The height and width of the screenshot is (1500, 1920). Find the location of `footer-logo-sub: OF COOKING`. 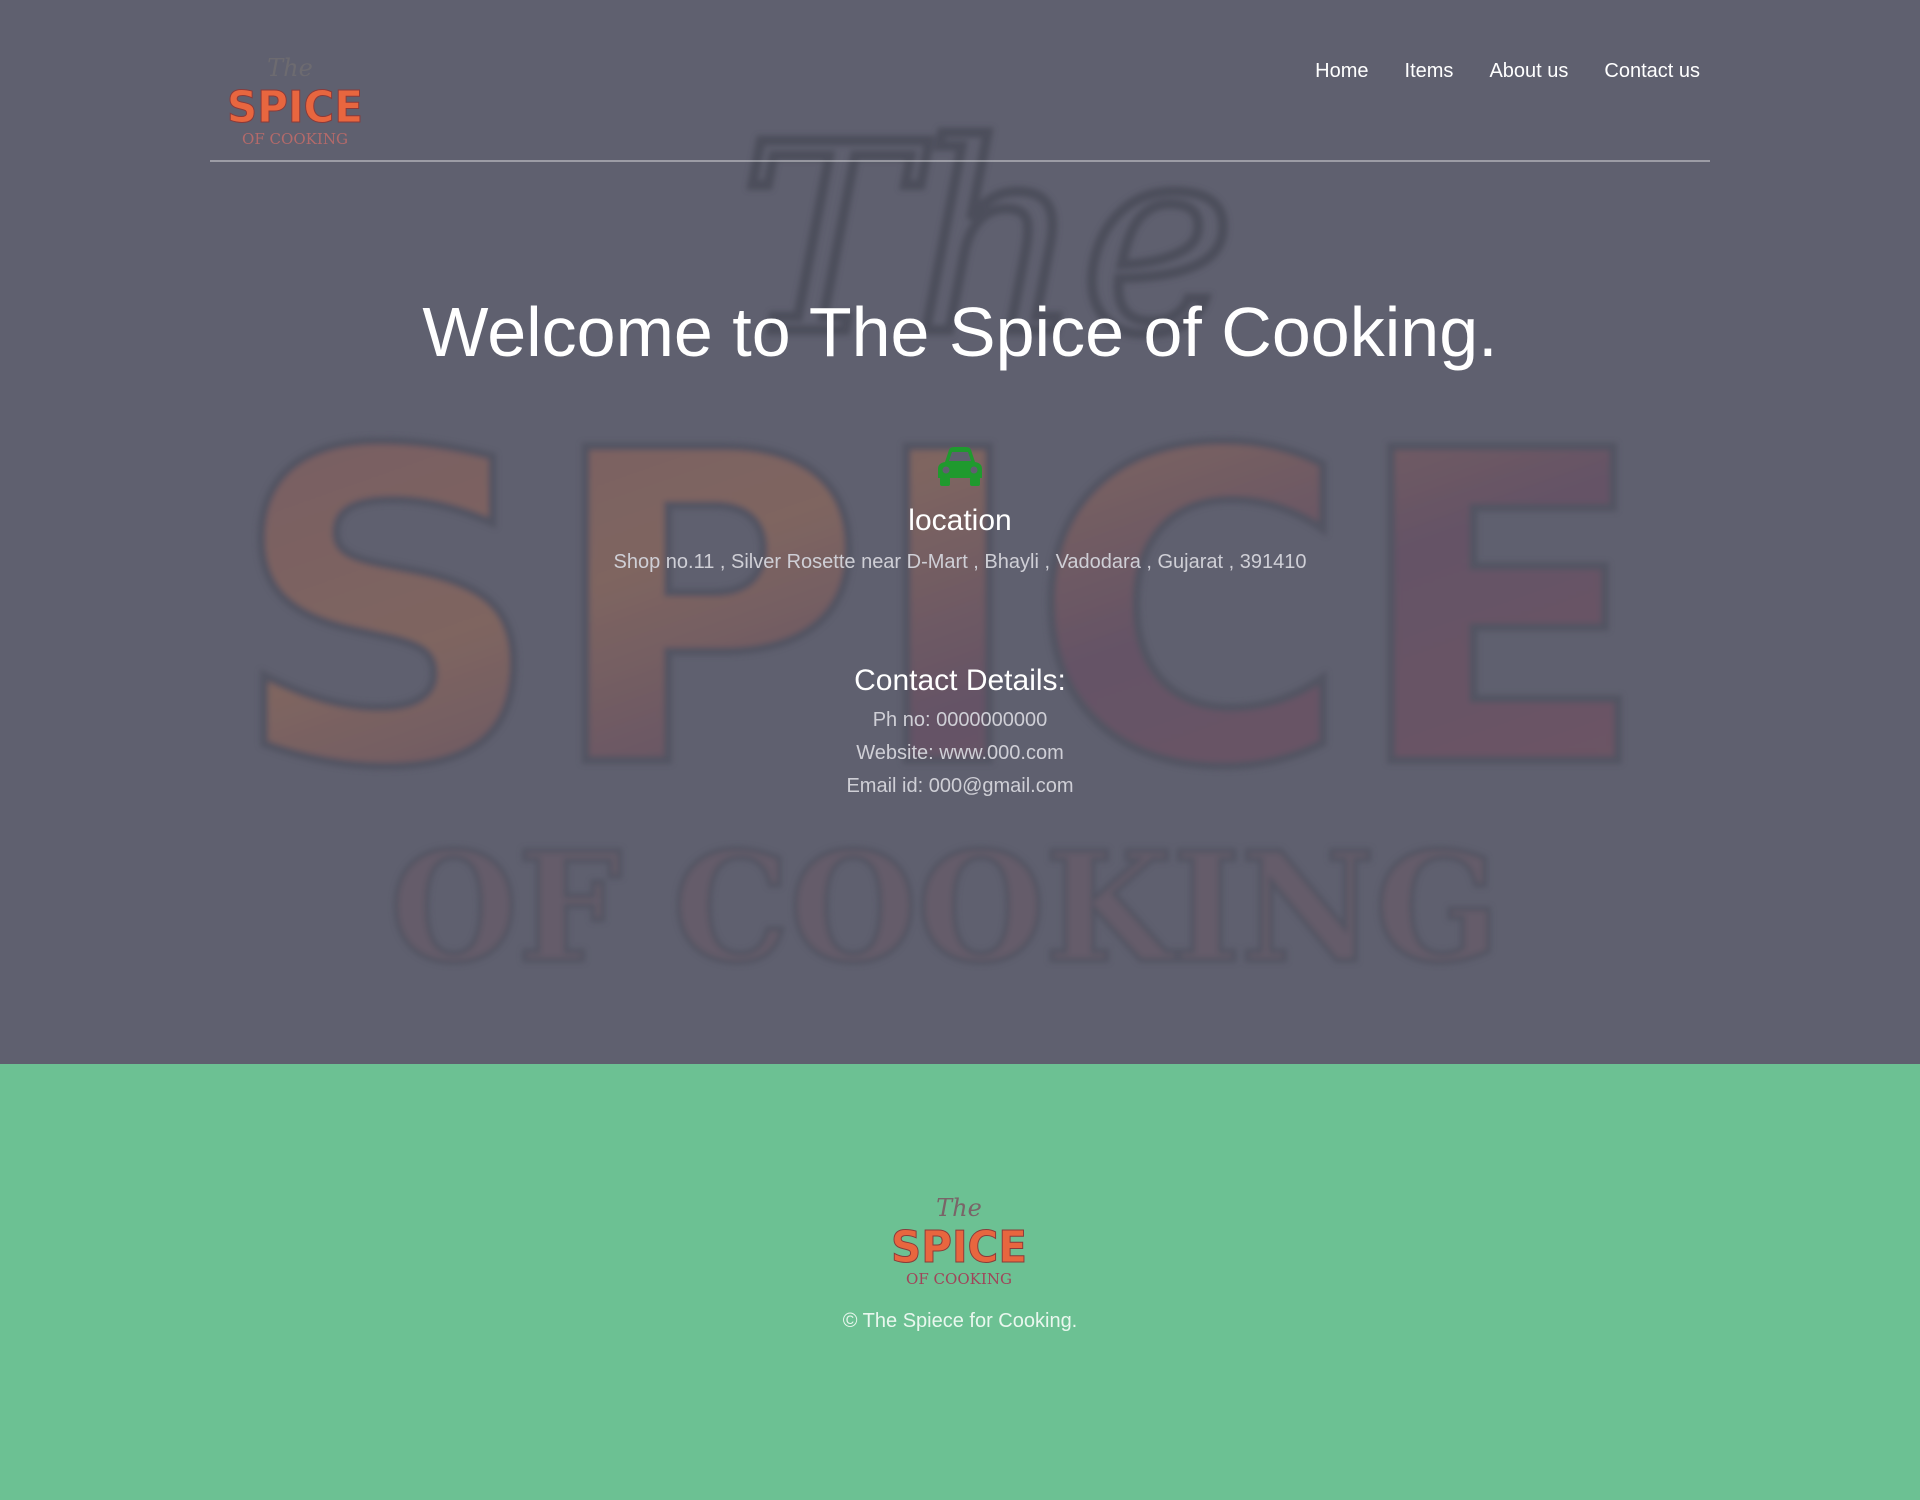

footer-logo-sub: OF COOKING is located at coordinates (959, 1279).